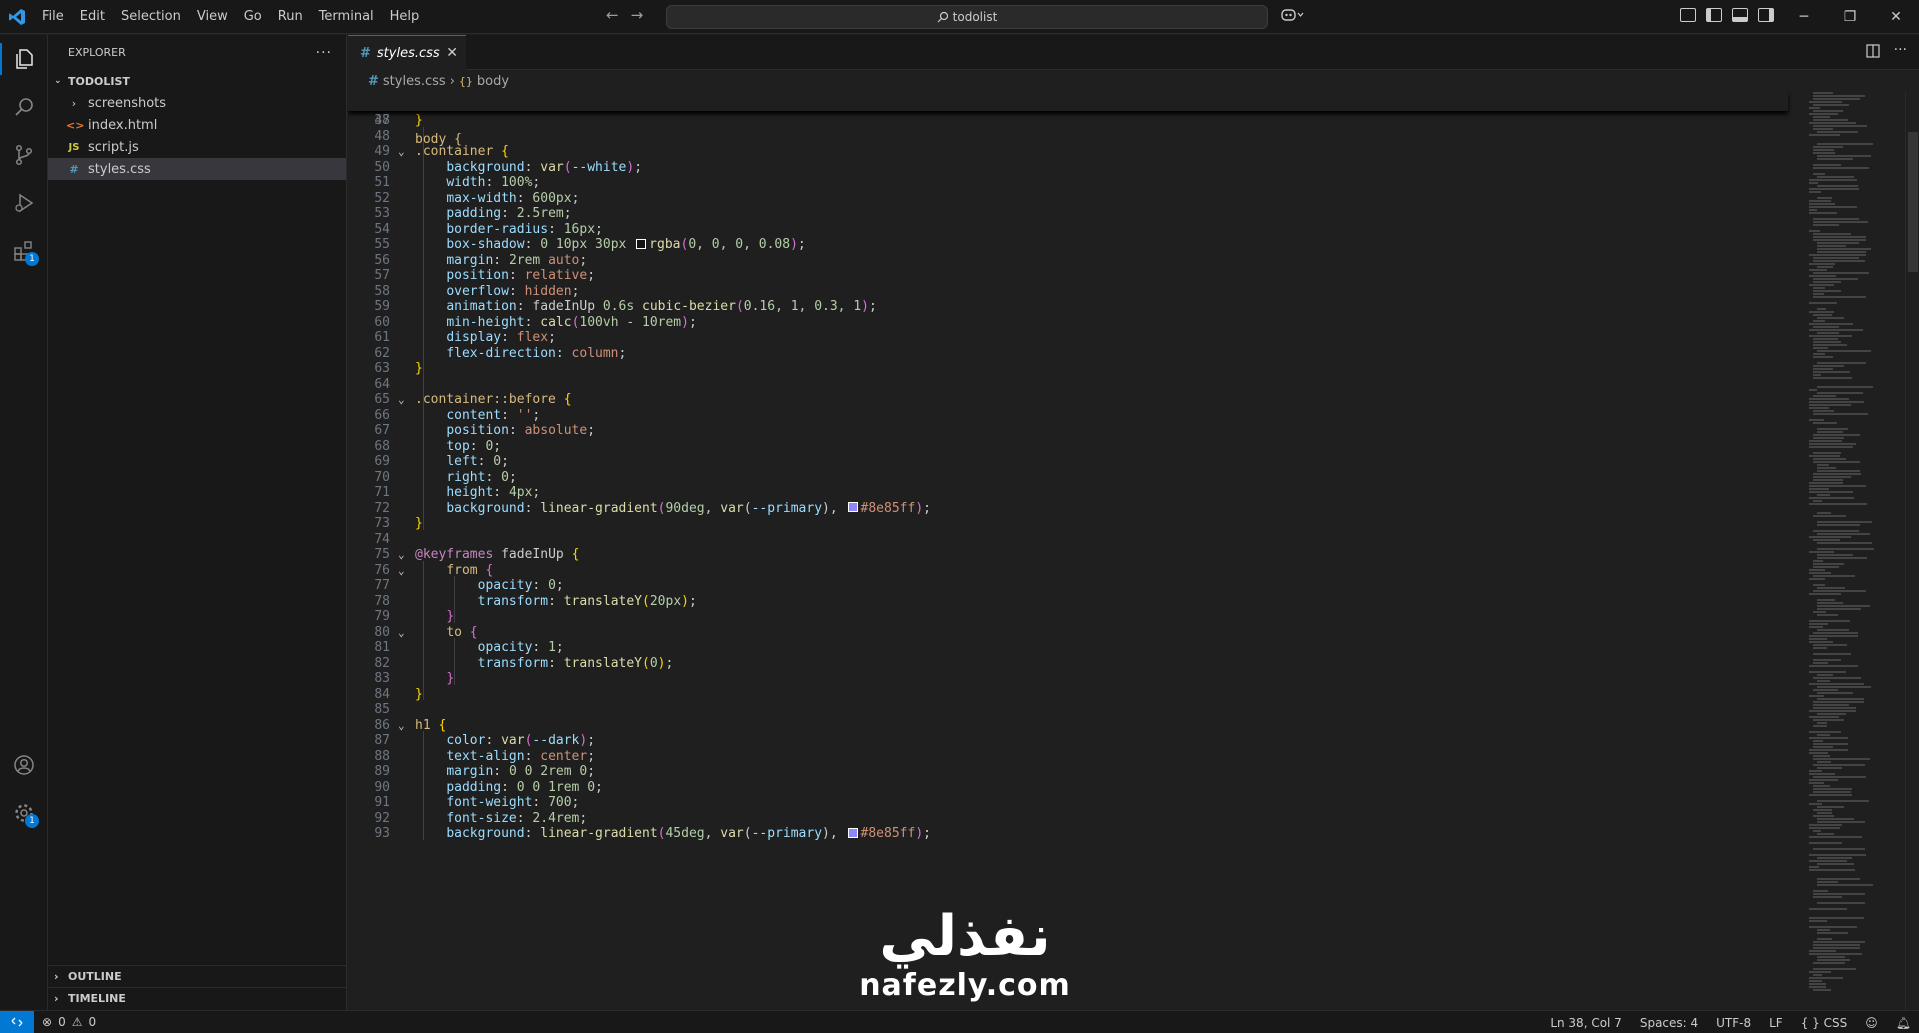 This screenshot has width=1919, height=1033. I want to click on language-mode: { } CSS, so click(1824, 1023).